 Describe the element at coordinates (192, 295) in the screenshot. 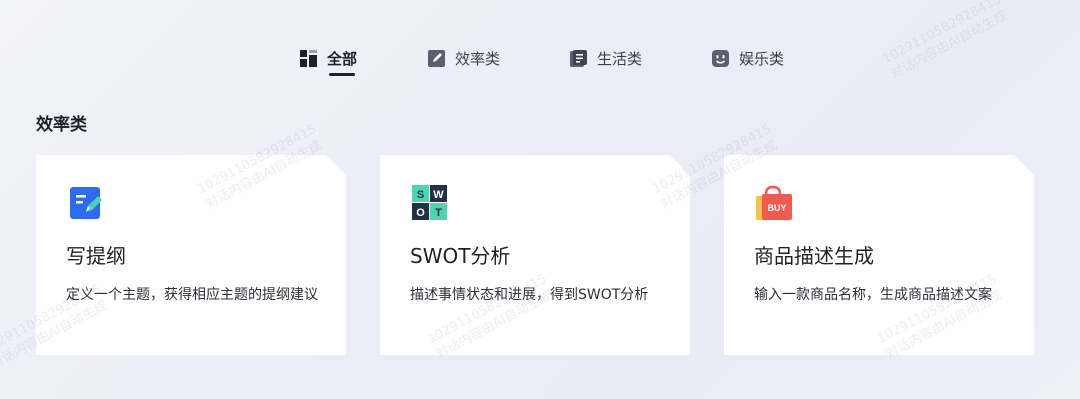

I see `card-description: 定义一个主题，获得相应主题的提纲建议` at that location.